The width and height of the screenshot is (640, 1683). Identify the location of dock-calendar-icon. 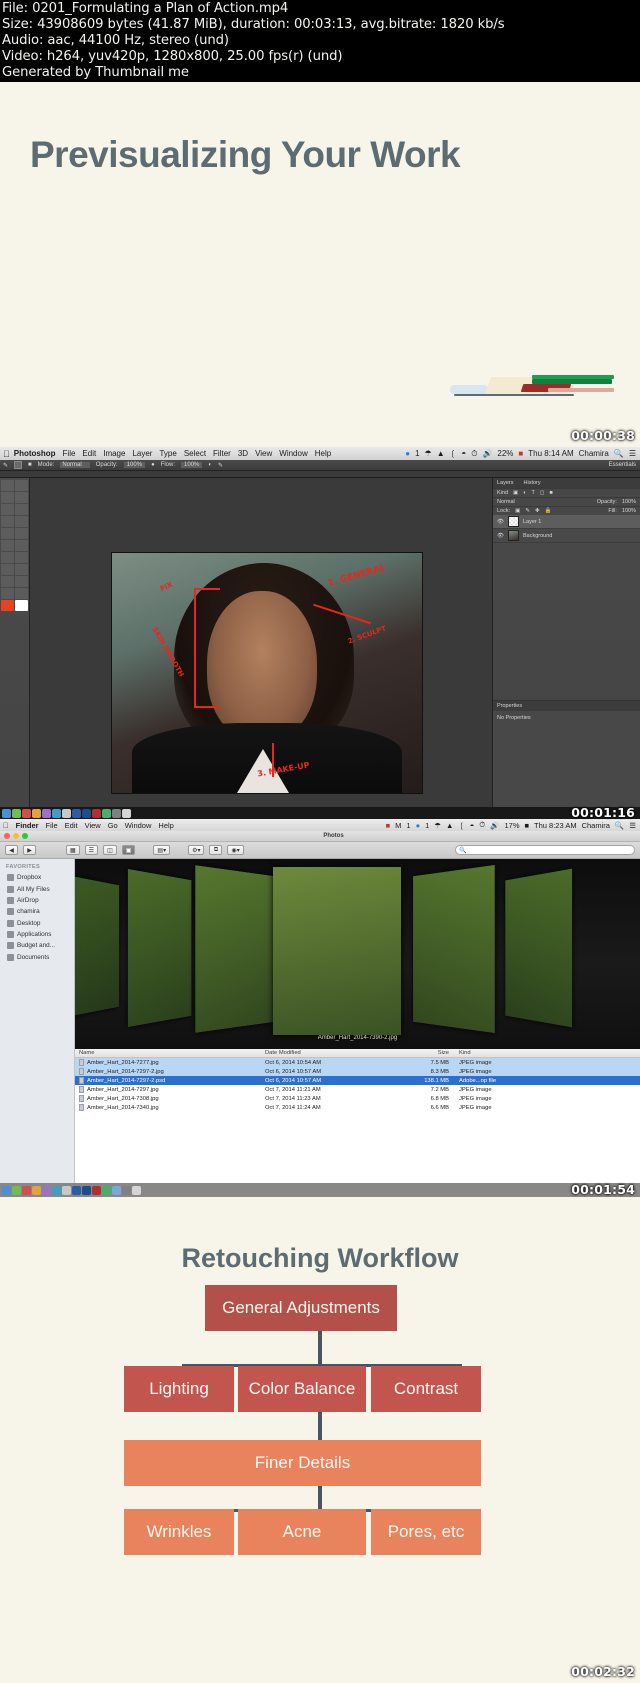
(56, 1190).